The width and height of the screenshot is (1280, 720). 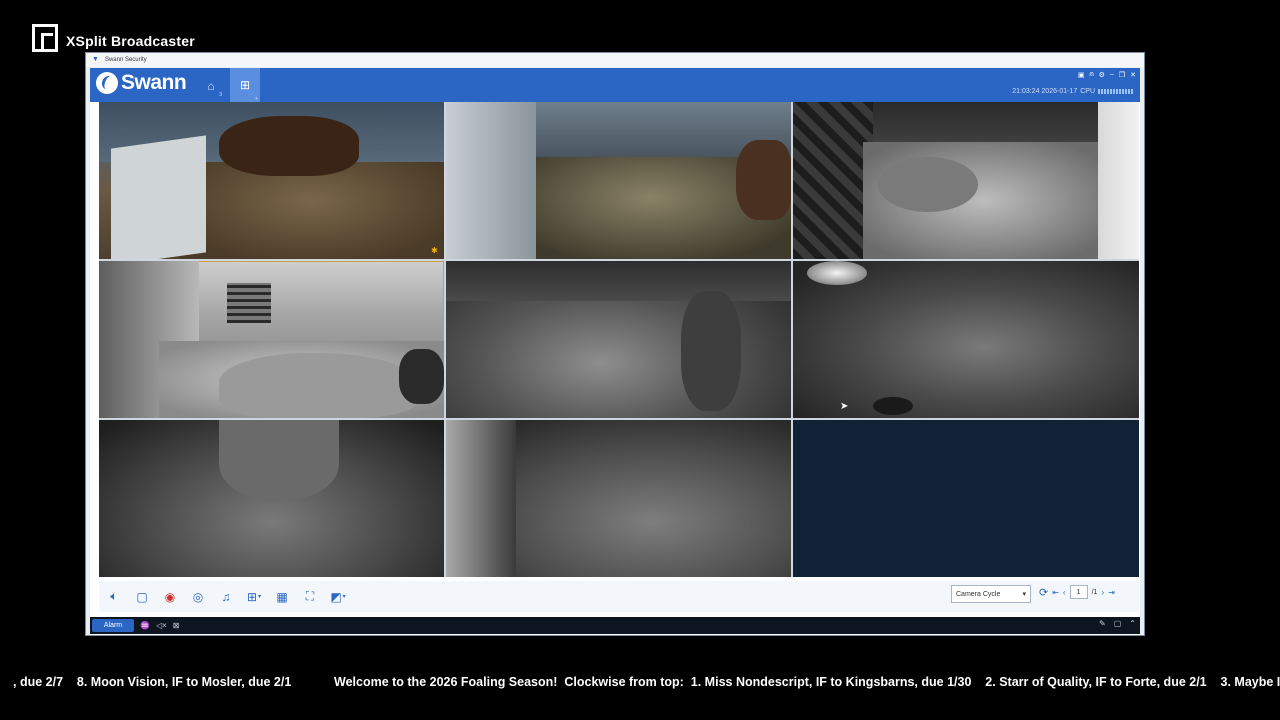 I want to click on fullscreen-button: ⛶, so click(x=310, y=597).